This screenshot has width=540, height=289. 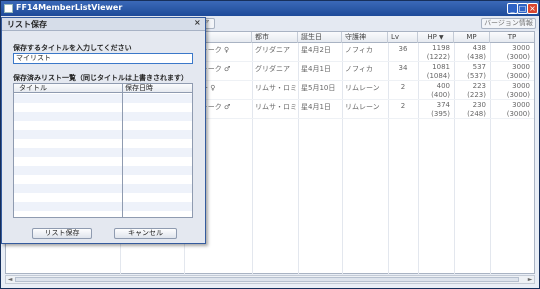 I want to click on cell-mp: 537 (537), so click(x=472, y=71).